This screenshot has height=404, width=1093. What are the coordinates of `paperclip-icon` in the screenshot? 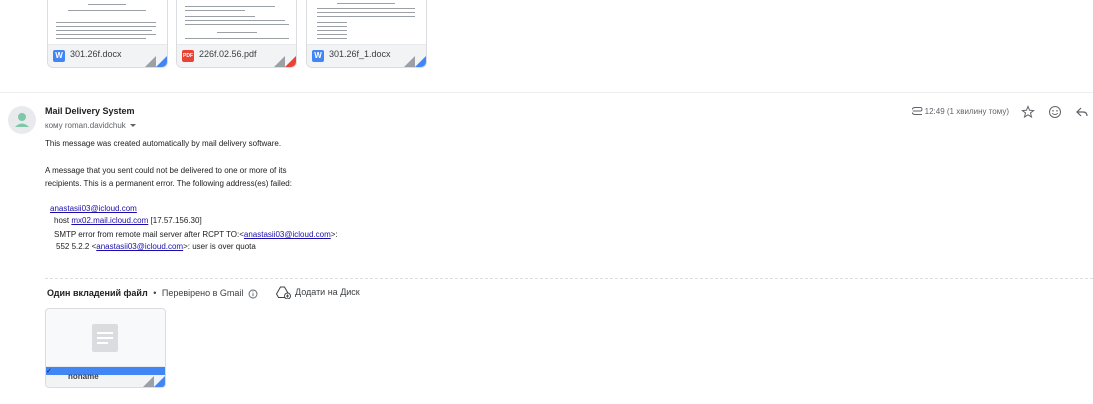 It's located at (917, 111).